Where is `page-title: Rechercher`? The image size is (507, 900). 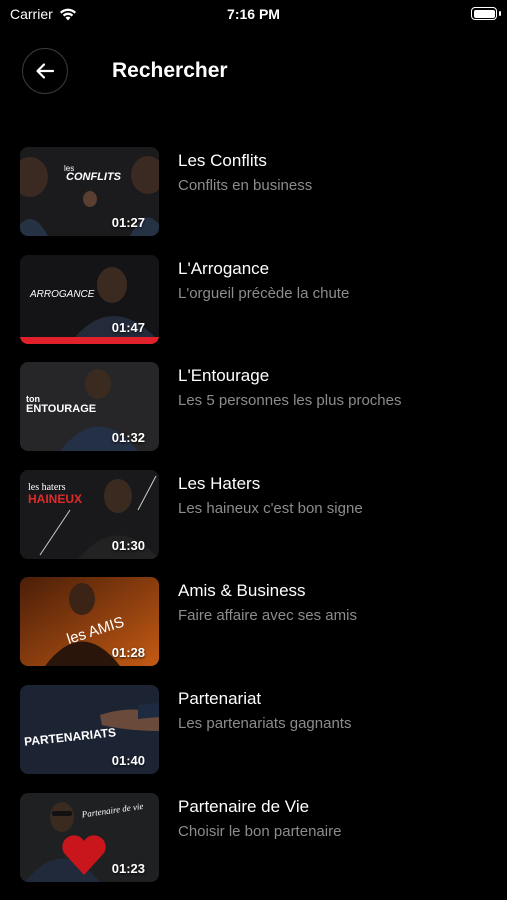
page-title: Rechercher is located at coordinates (170, 70).